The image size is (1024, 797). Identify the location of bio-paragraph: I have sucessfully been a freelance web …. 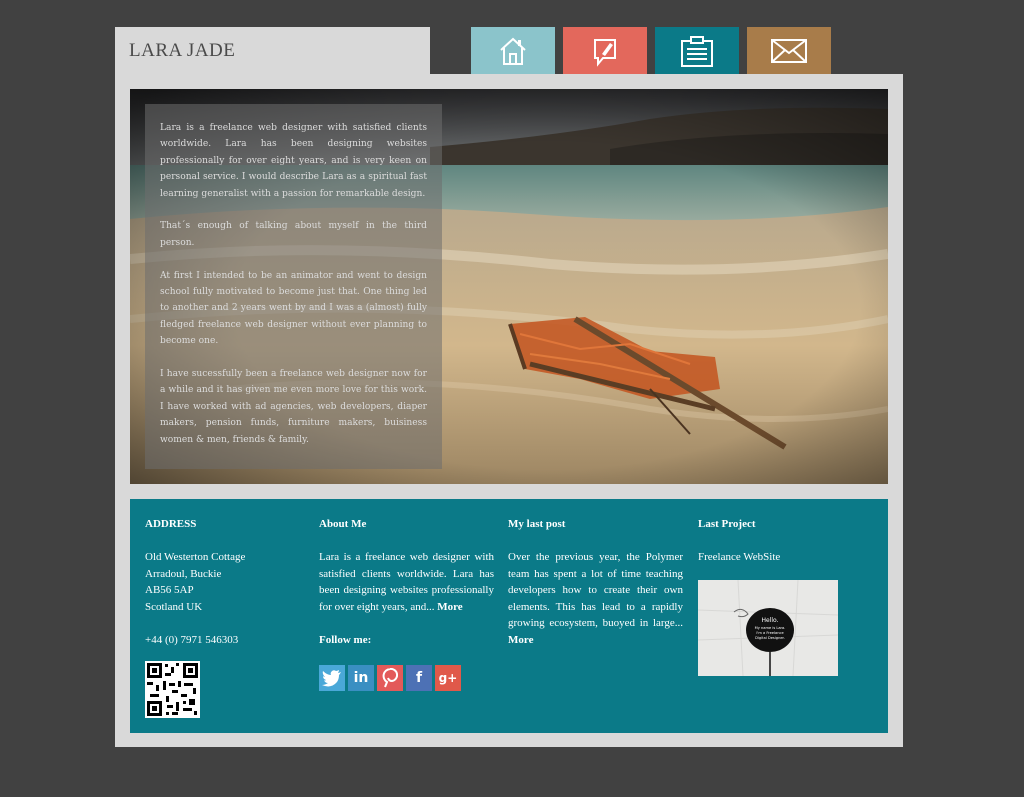
(293, 407).